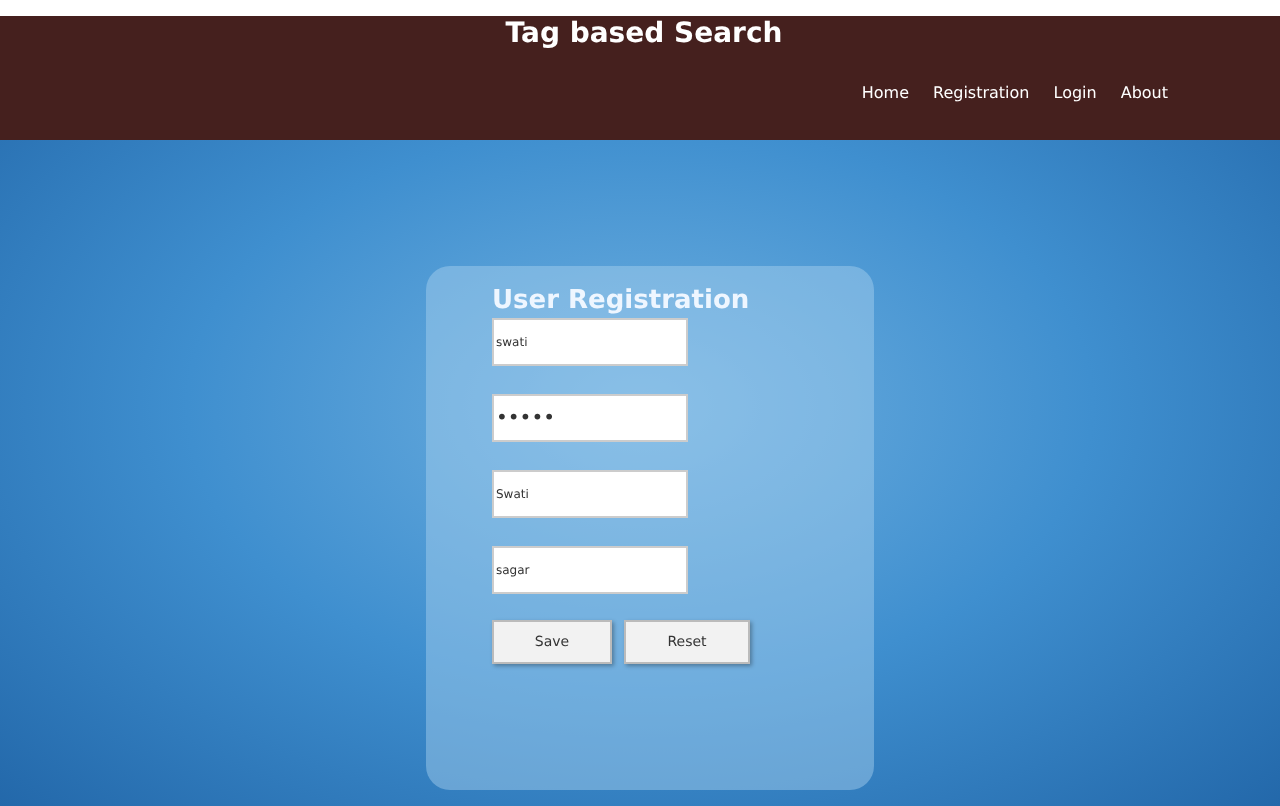 The height and width of the screenshot is (806, 1280). I want to click on nav-link: Login, so click(1075, 93).